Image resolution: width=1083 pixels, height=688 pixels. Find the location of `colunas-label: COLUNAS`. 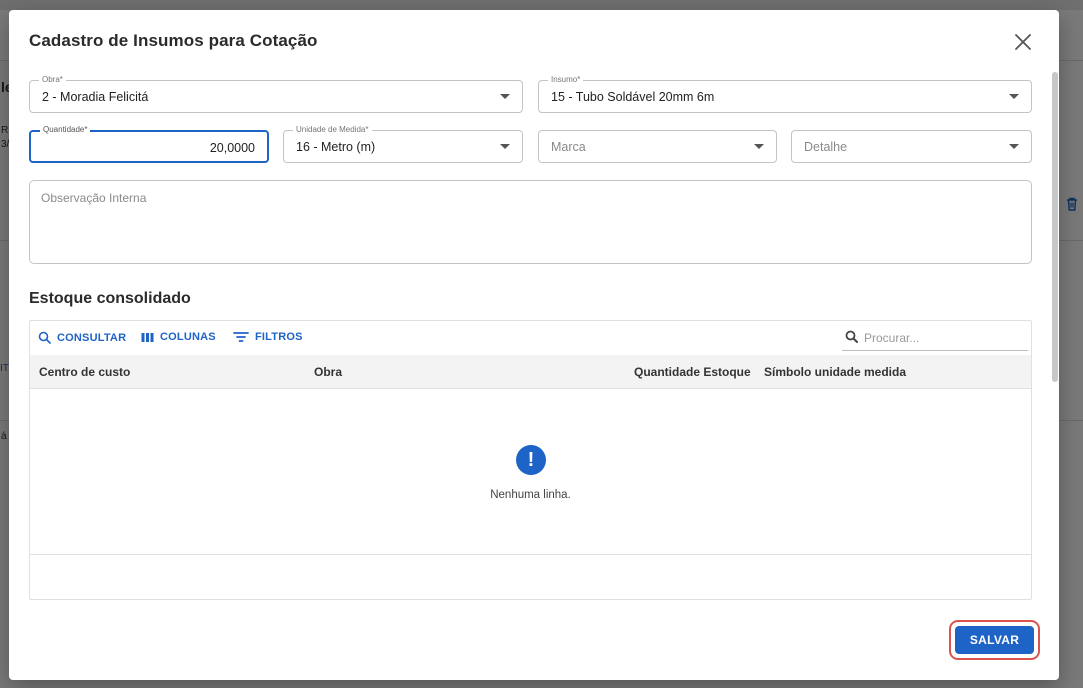

colunas-label: COLUNAS is located at coordinates (188, 337).